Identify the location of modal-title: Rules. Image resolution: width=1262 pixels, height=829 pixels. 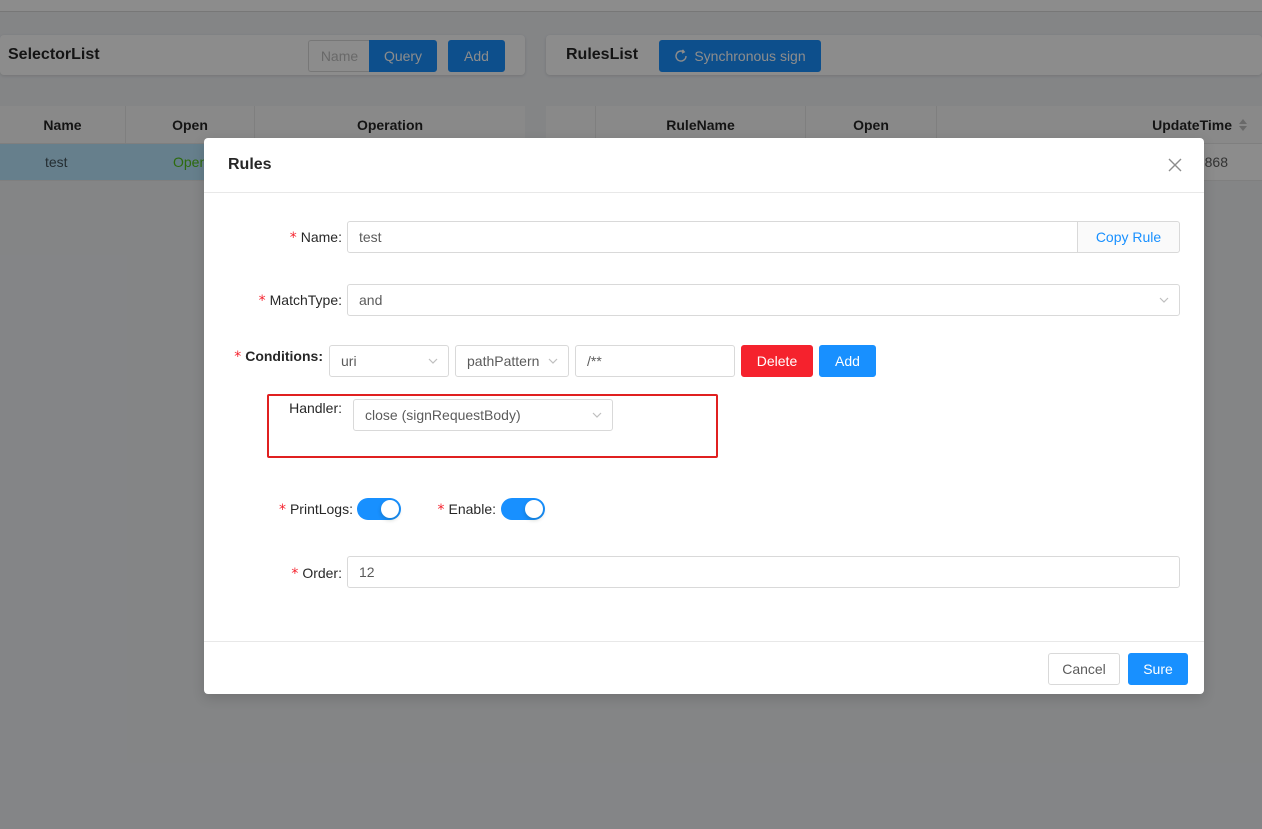
(250, 164).